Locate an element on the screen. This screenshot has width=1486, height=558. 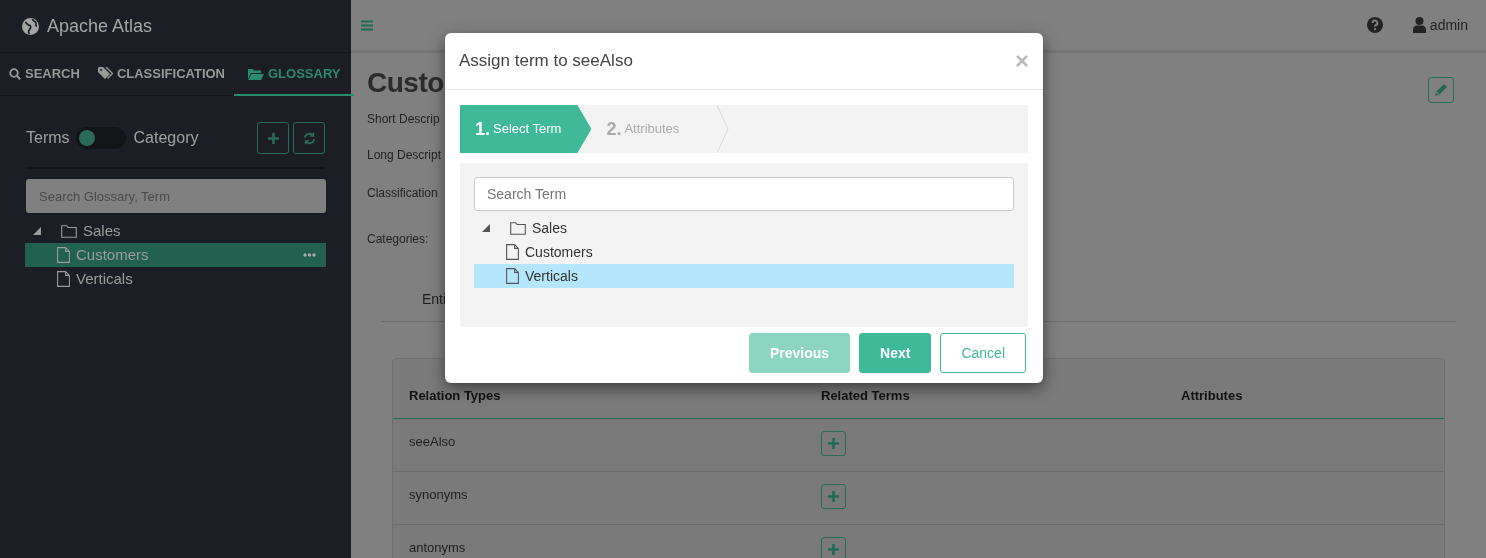
ellipsis-icon is located at coordinates (309, 255).